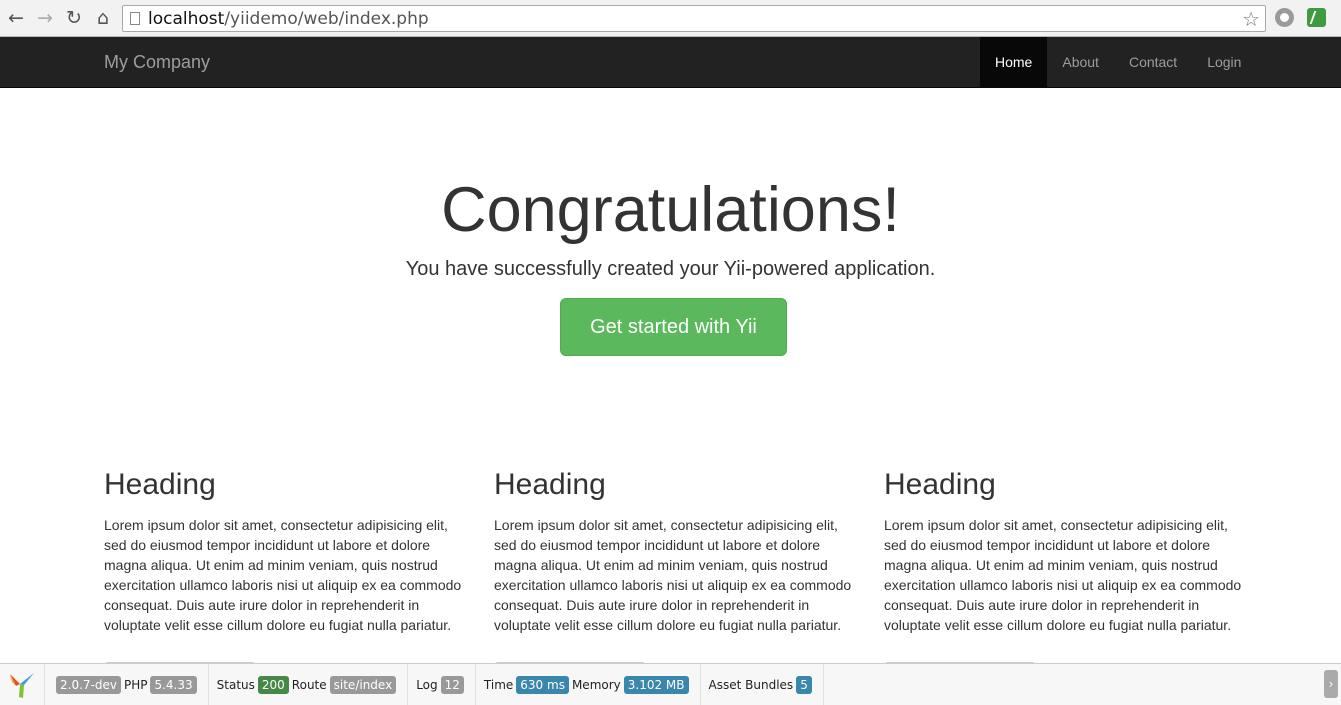 The height and width of the screenshot is (705, 1341). I want to click on address-bar: localhost/yiidemo/web/index.php ☆, so click(694, 18).